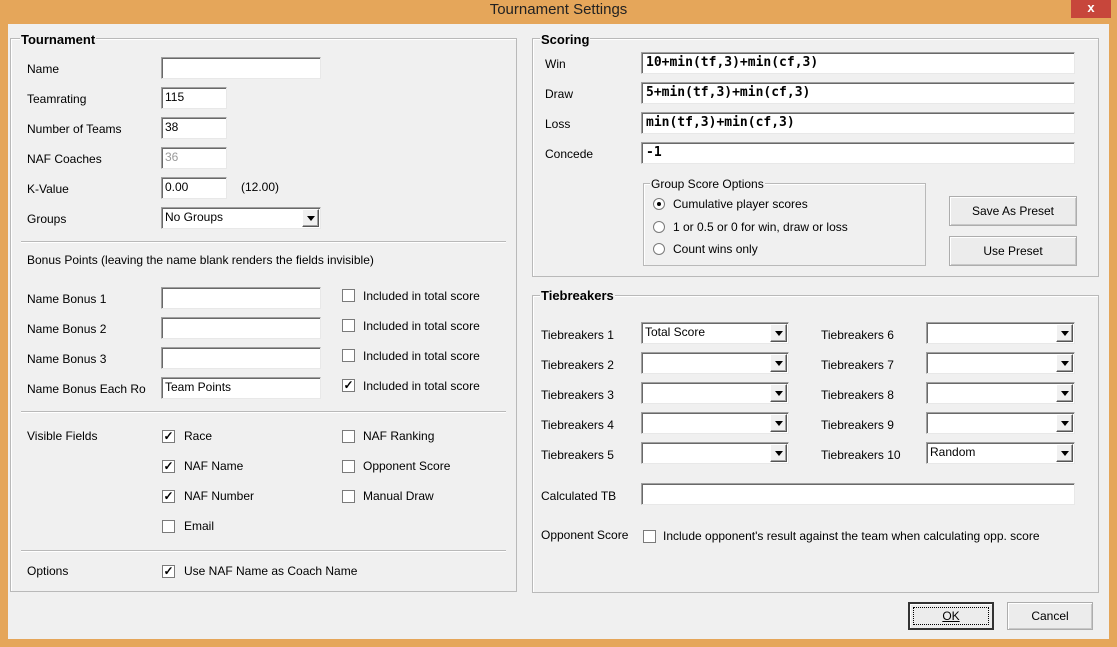 This screenshot has height=647, width=1117. Describe the element at coordinates (579, 496) in the screenshot. I see `calculated-tb-label: Calculated TB` at that location.